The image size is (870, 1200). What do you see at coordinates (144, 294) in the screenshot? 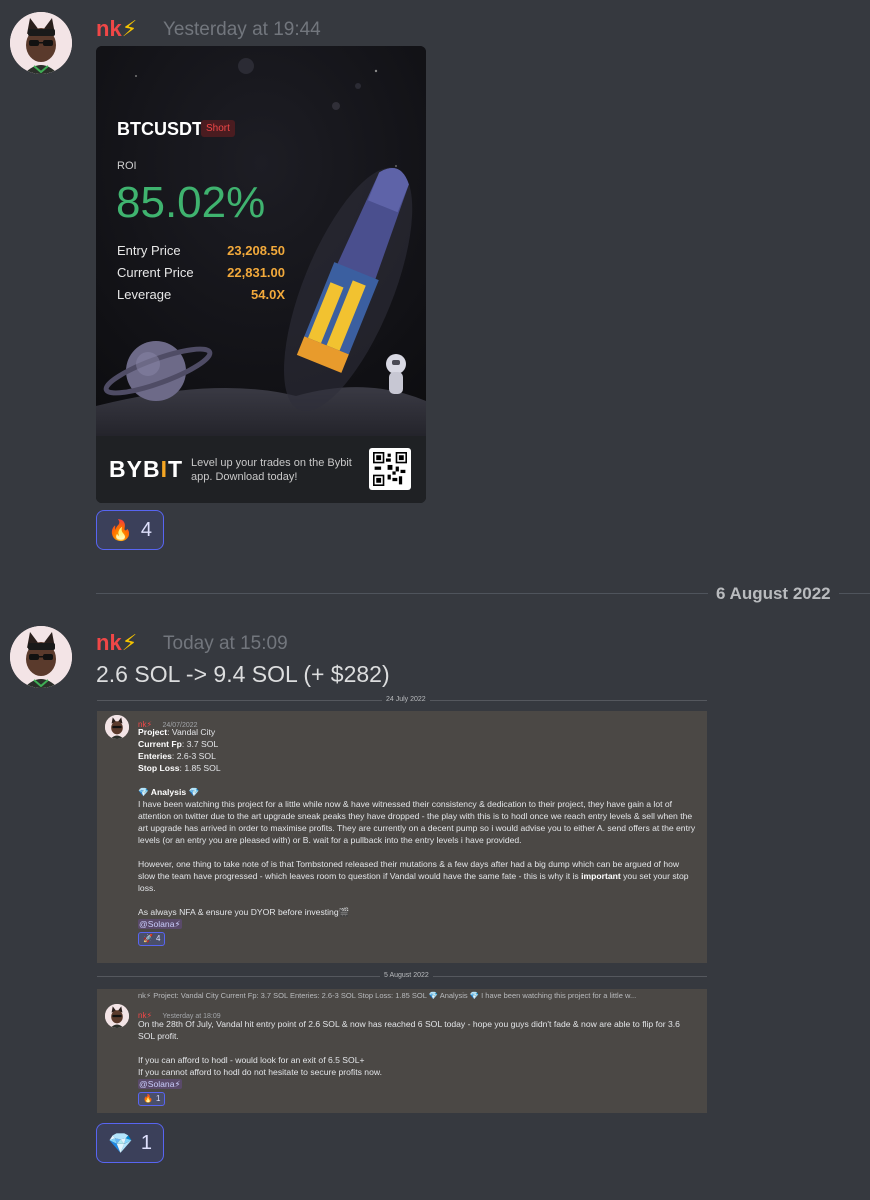
I see `leverage-label: Leverage` at bounding box center [144, 294].